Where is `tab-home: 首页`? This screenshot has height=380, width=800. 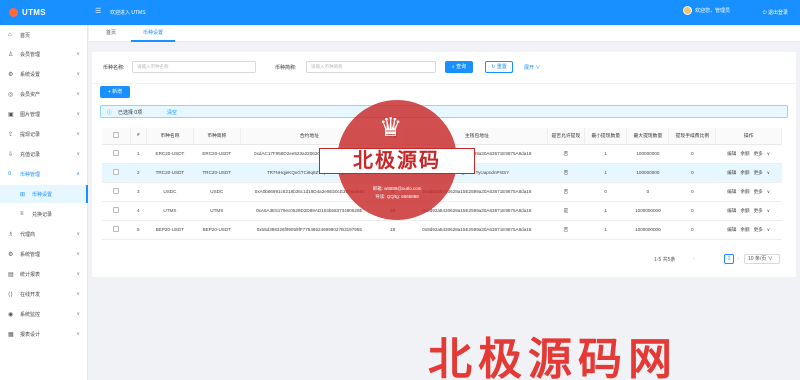 tab-home: 首页 is located at coordinates (111, 33).